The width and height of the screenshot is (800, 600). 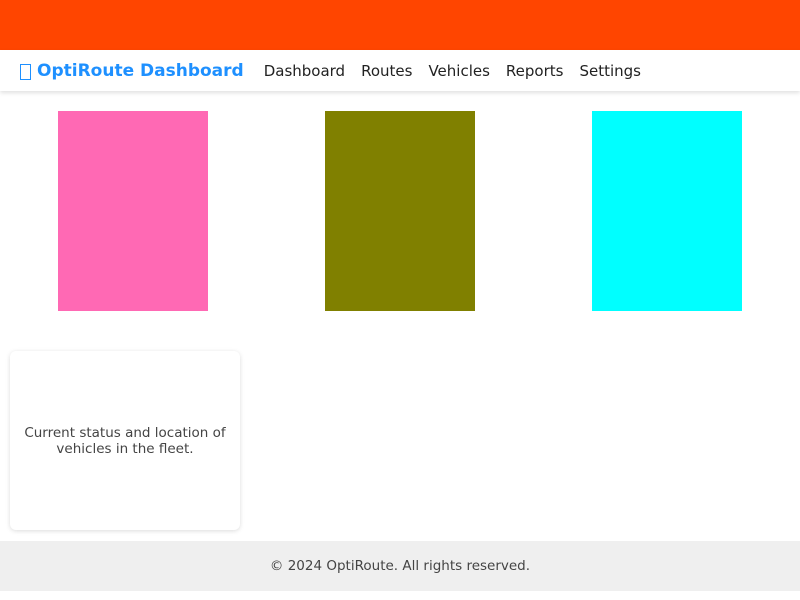 I want to click on footer: © 2024 OptiRoute. All rights reserved., so click(x=400, y=566).